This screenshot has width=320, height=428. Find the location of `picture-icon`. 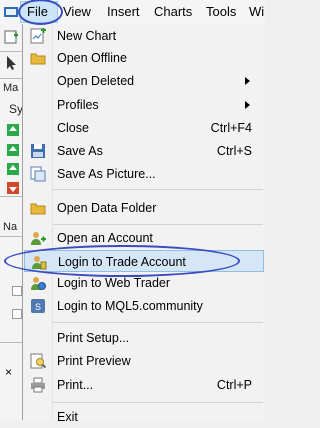

picture-icon is located at coordinates (38, 174).